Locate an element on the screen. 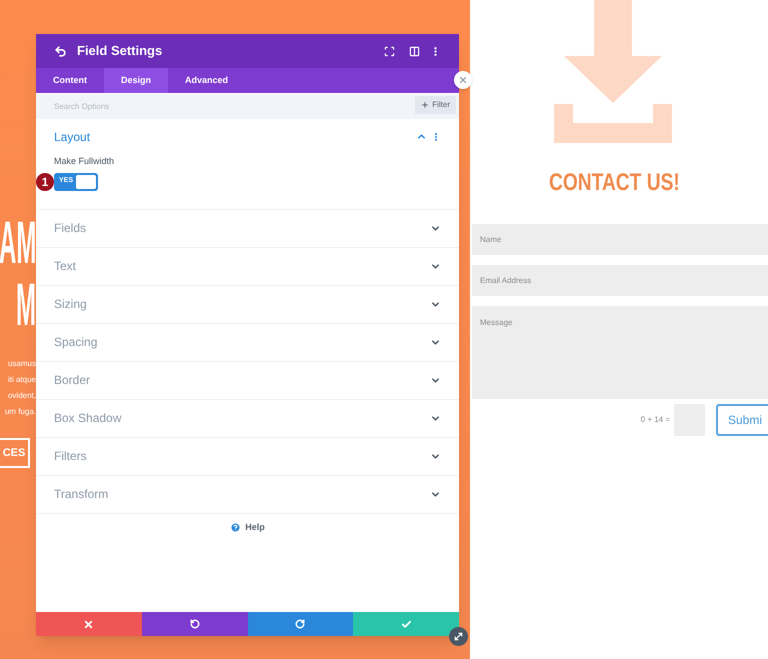 The image size is (768, 659). tab: Content is located at coordinates (70, 80).